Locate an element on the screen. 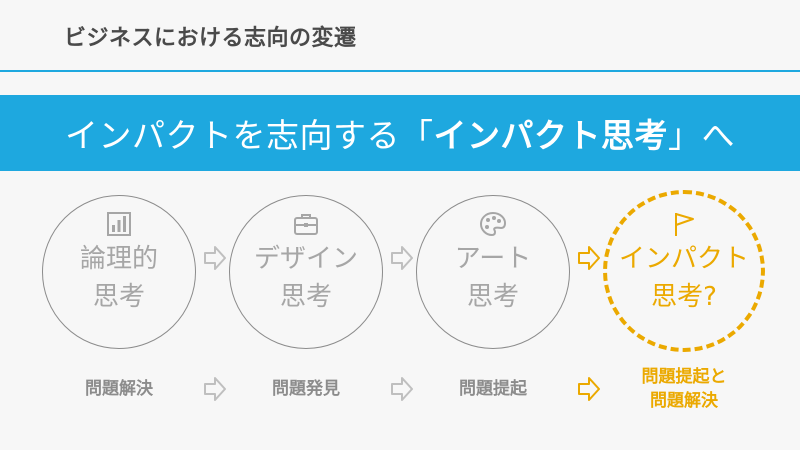 This screenshot has width=800, height=450. flag-icon is located at coordinates (684, 224).